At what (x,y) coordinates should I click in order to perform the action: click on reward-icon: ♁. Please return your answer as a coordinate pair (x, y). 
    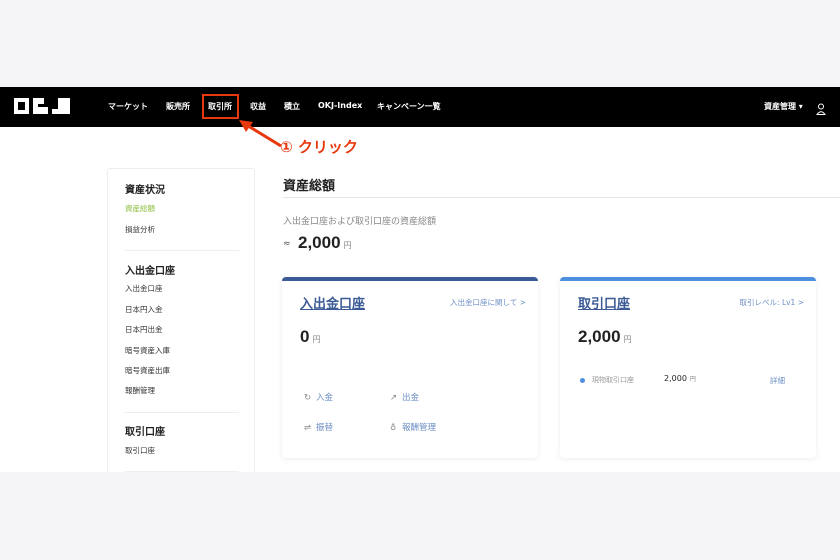
    Looking at the image, I should click on (393, 428).